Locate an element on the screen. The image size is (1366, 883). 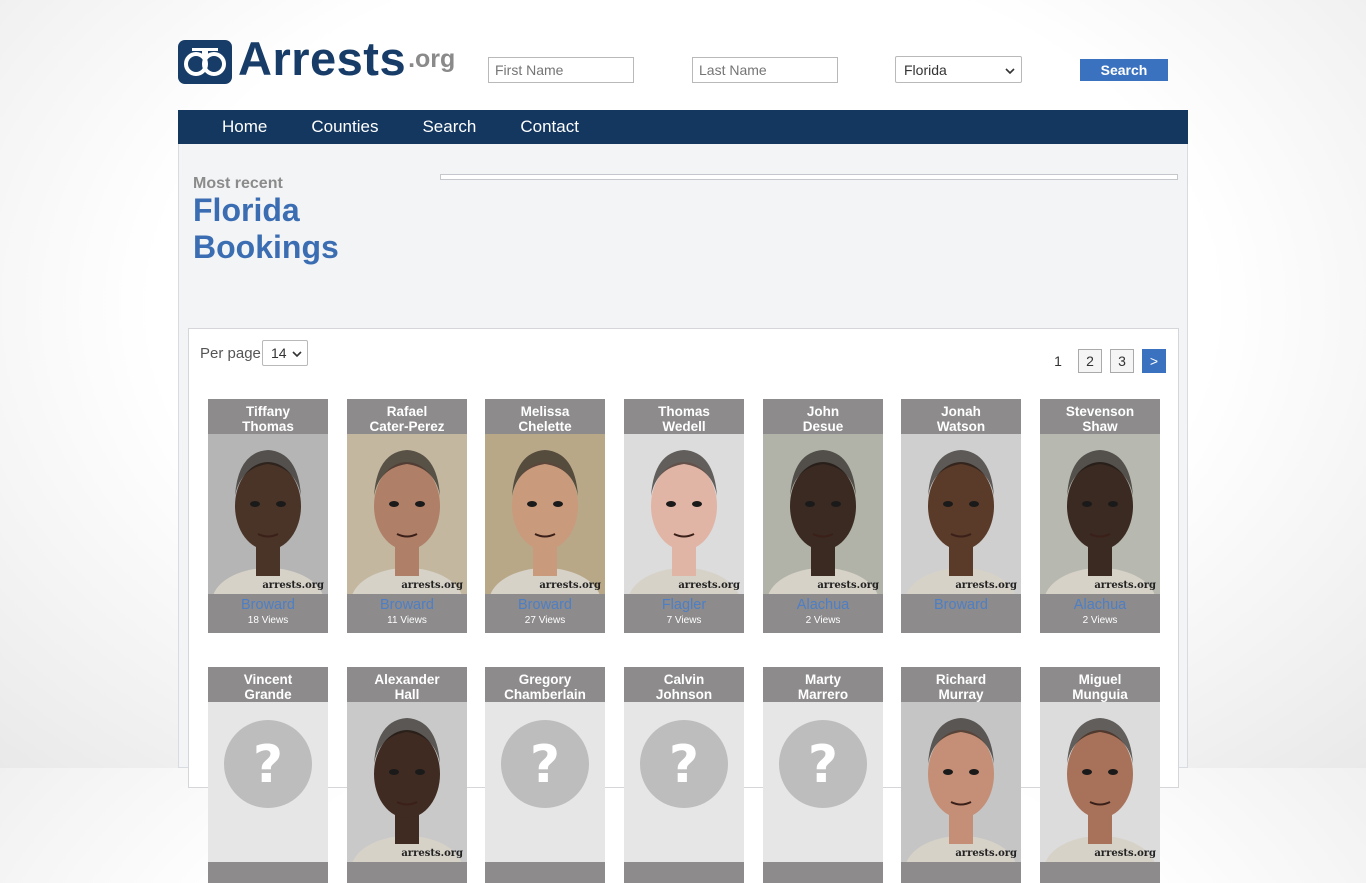
county-link: Flagler is located at coordinates (684, 605).